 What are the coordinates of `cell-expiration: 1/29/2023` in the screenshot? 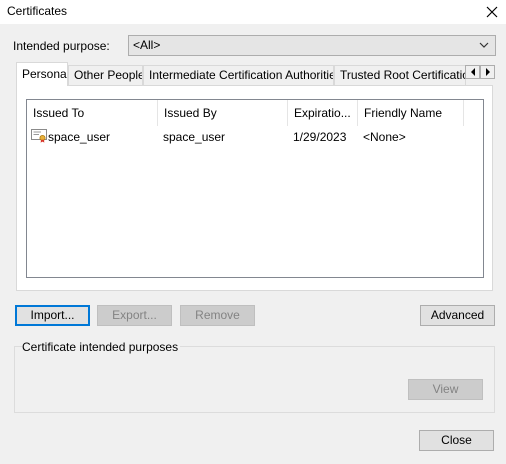 It's located at (320, 137).